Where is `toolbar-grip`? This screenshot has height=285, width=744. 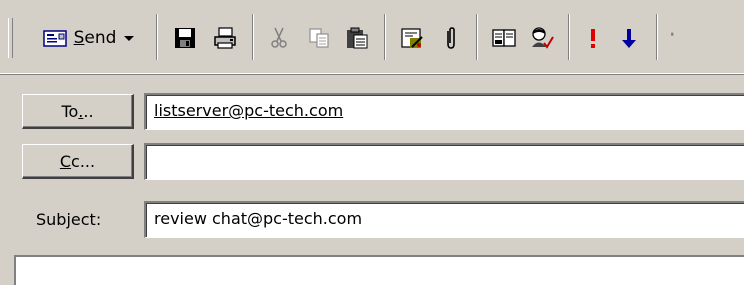
toolbar-grip is located at coordinates (10, 38).